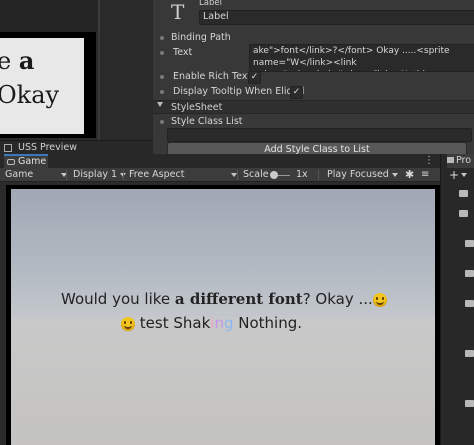 The width and height of the screenshot is (474, 445). I want to click on binding-path-label: Binding Path, so click(201, 37).